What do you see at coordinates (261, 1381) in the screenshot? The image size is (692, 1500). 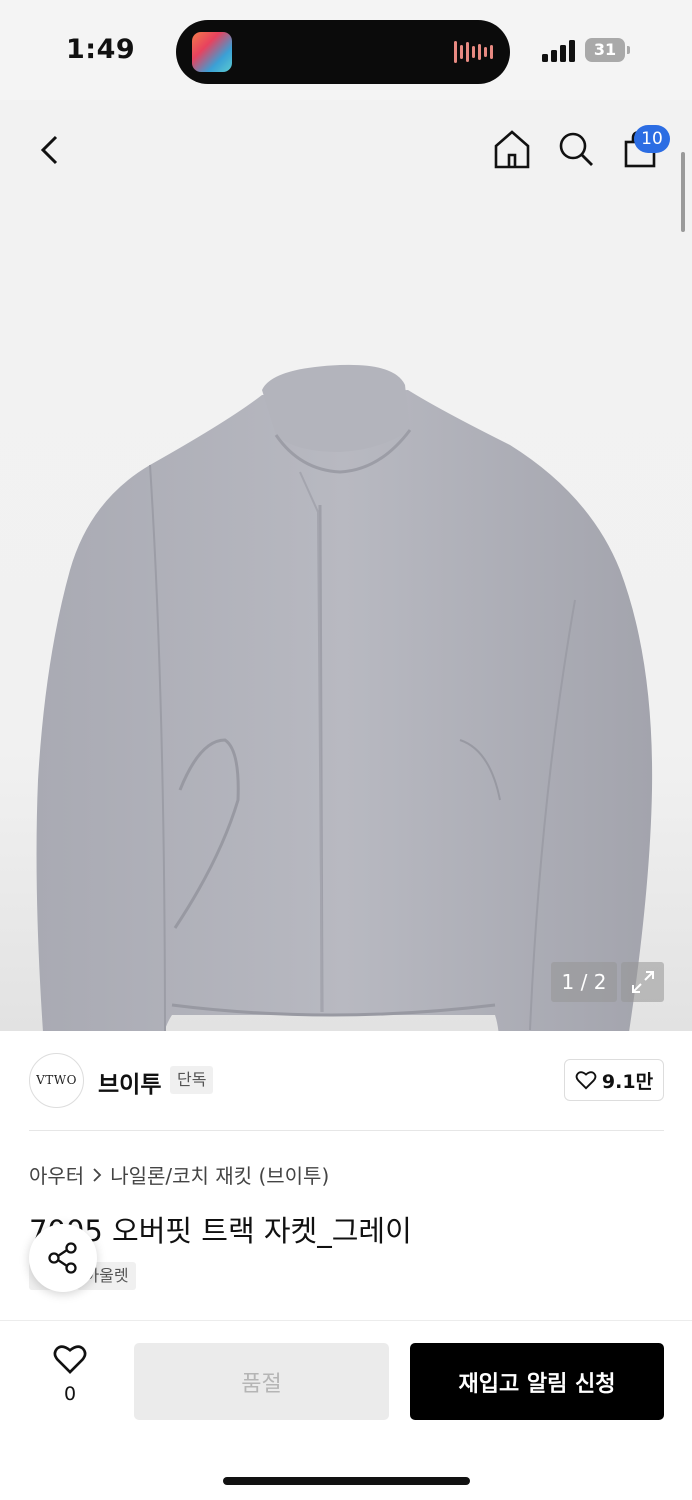 I see `sold-out-button: 품절` at bounding box center [261, 1381].